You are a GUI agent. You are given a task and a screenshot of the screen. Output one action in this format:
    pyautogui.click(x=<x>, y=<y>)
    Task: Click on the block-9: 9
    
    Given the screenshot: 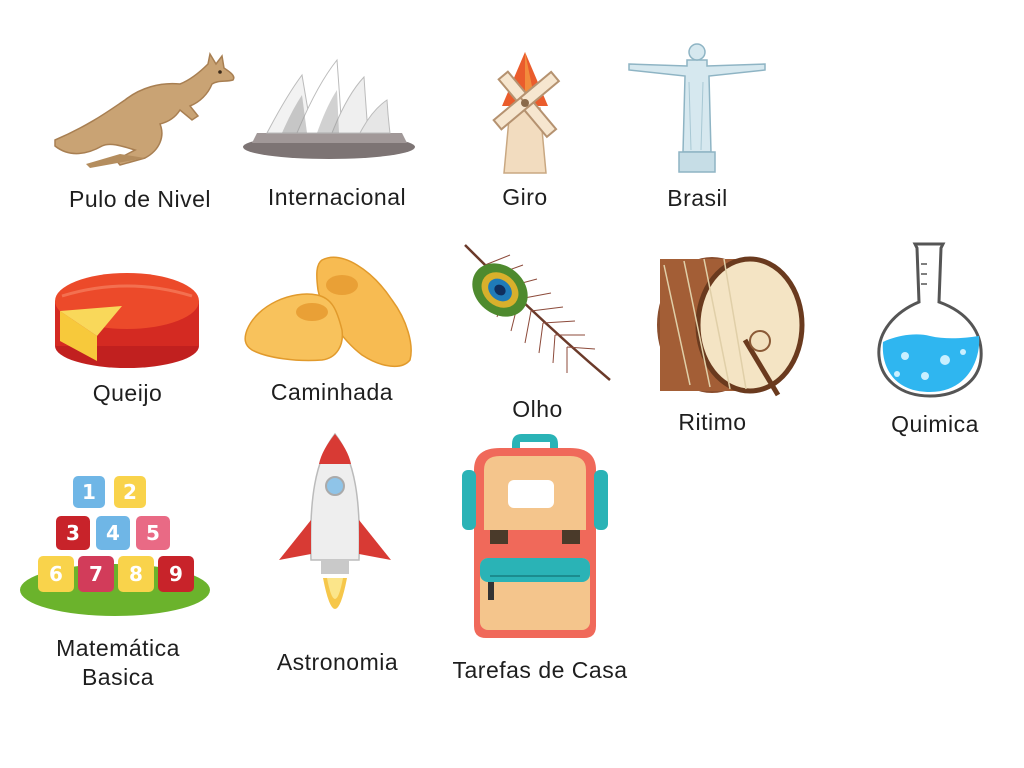 What is the action you would take?
    pyautogui.click(x=176, y=574)
    